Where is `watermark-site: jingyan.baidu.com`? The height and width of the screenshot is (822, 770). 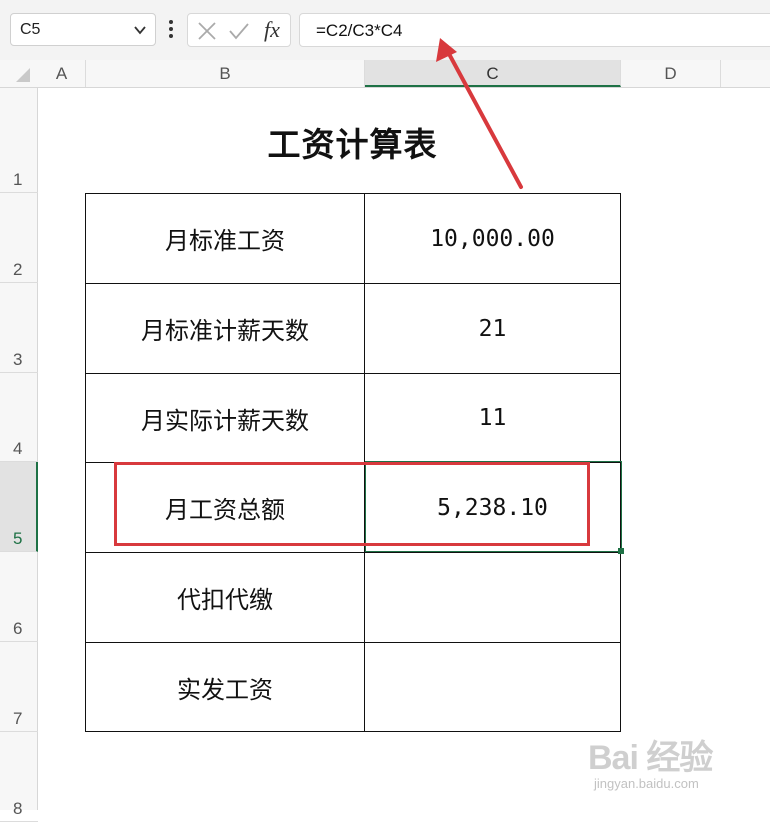 watermark-site: jingyan.baidu.com is located at coordinates (646, 783).